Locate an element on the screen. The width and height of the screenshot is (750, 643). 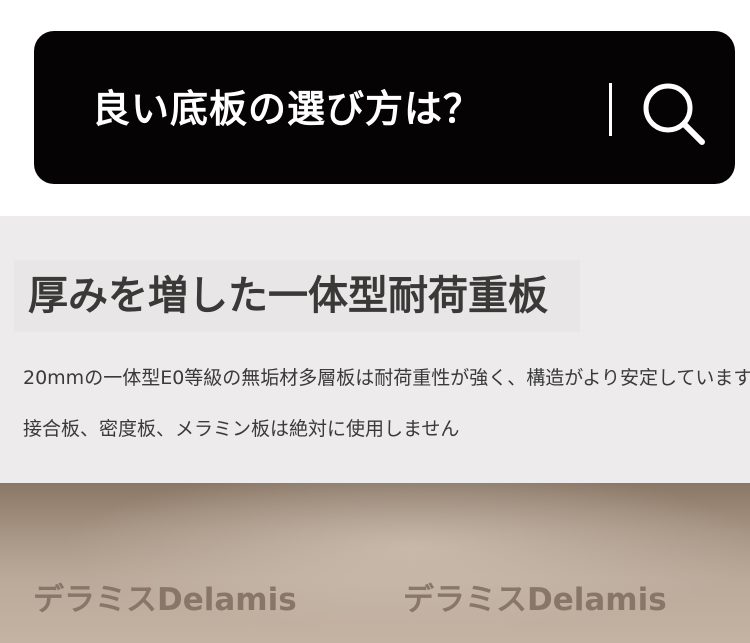
feature-title-box: 厚みを増した一体型耐荷重板 is located at coordinates (297, 296).